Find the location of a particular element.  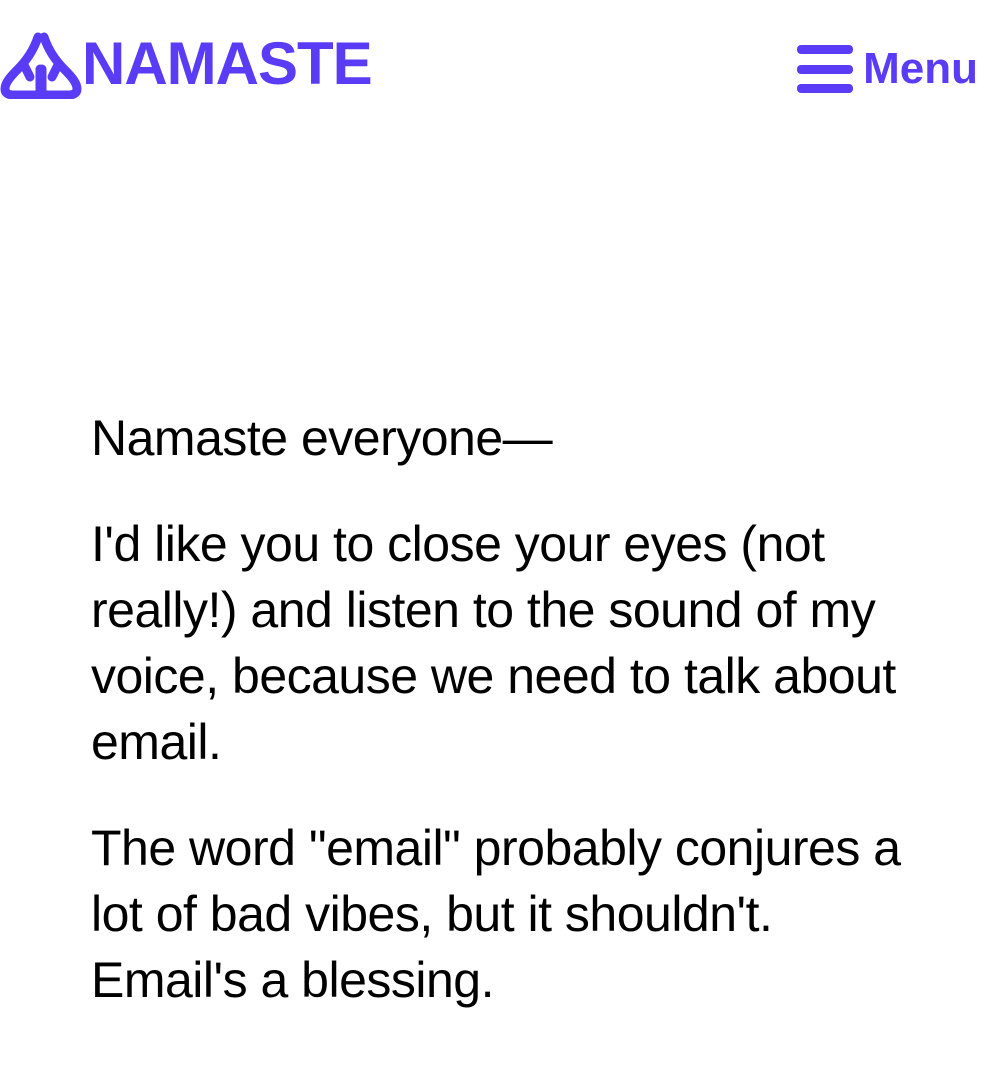

menu-button: Menu is located at coordinates (887, 69).